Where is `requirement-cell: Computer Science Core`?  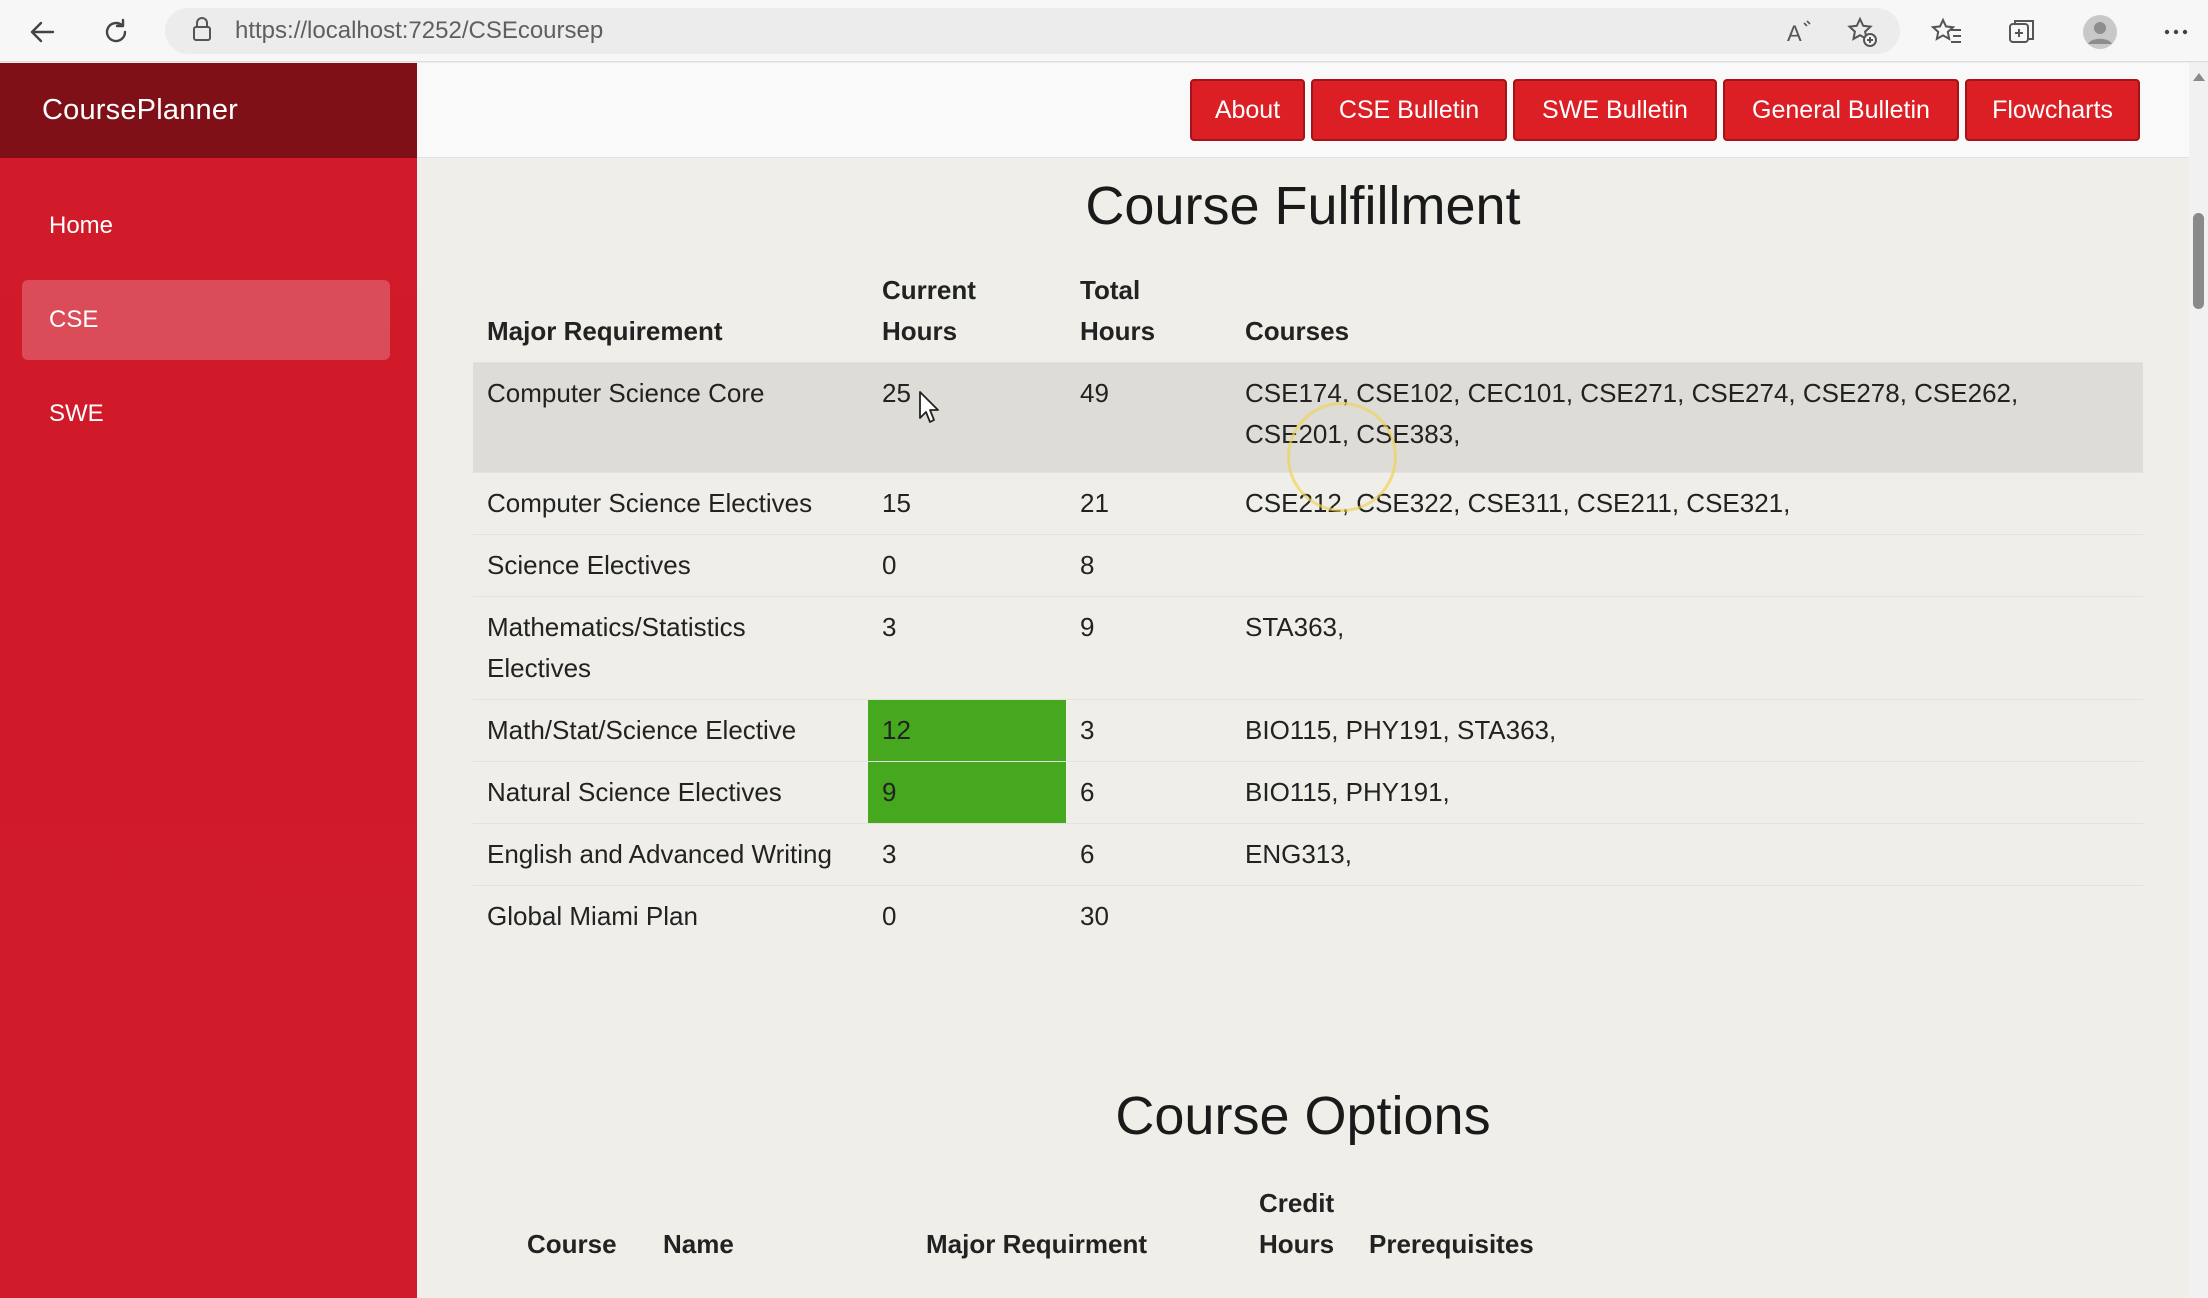
requirement-cell: Computer Science Core is located at coordinates (626, 393).